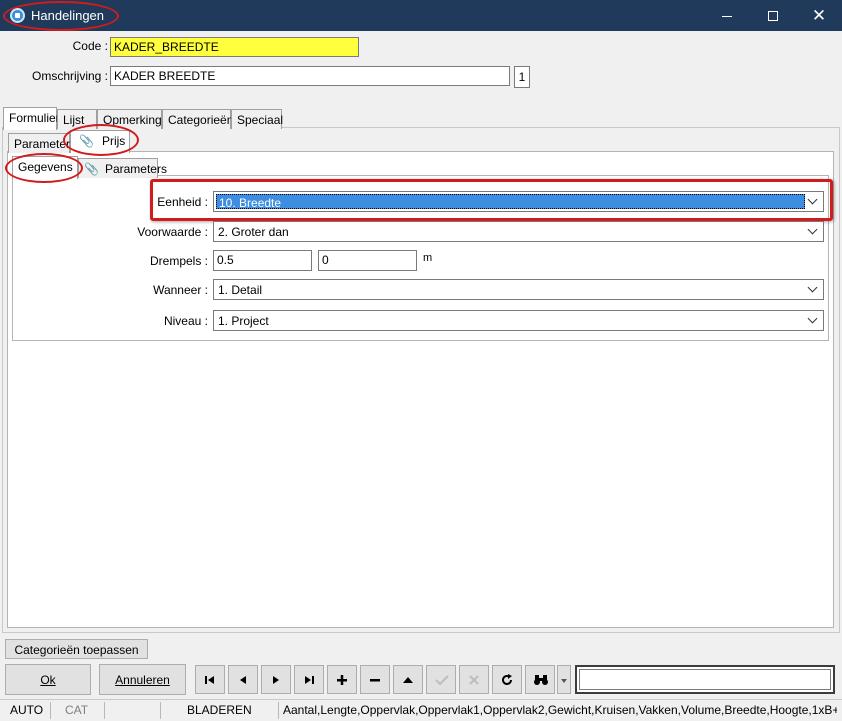  I want to click on annuleren-button: Annuleren, so click(142, 679).